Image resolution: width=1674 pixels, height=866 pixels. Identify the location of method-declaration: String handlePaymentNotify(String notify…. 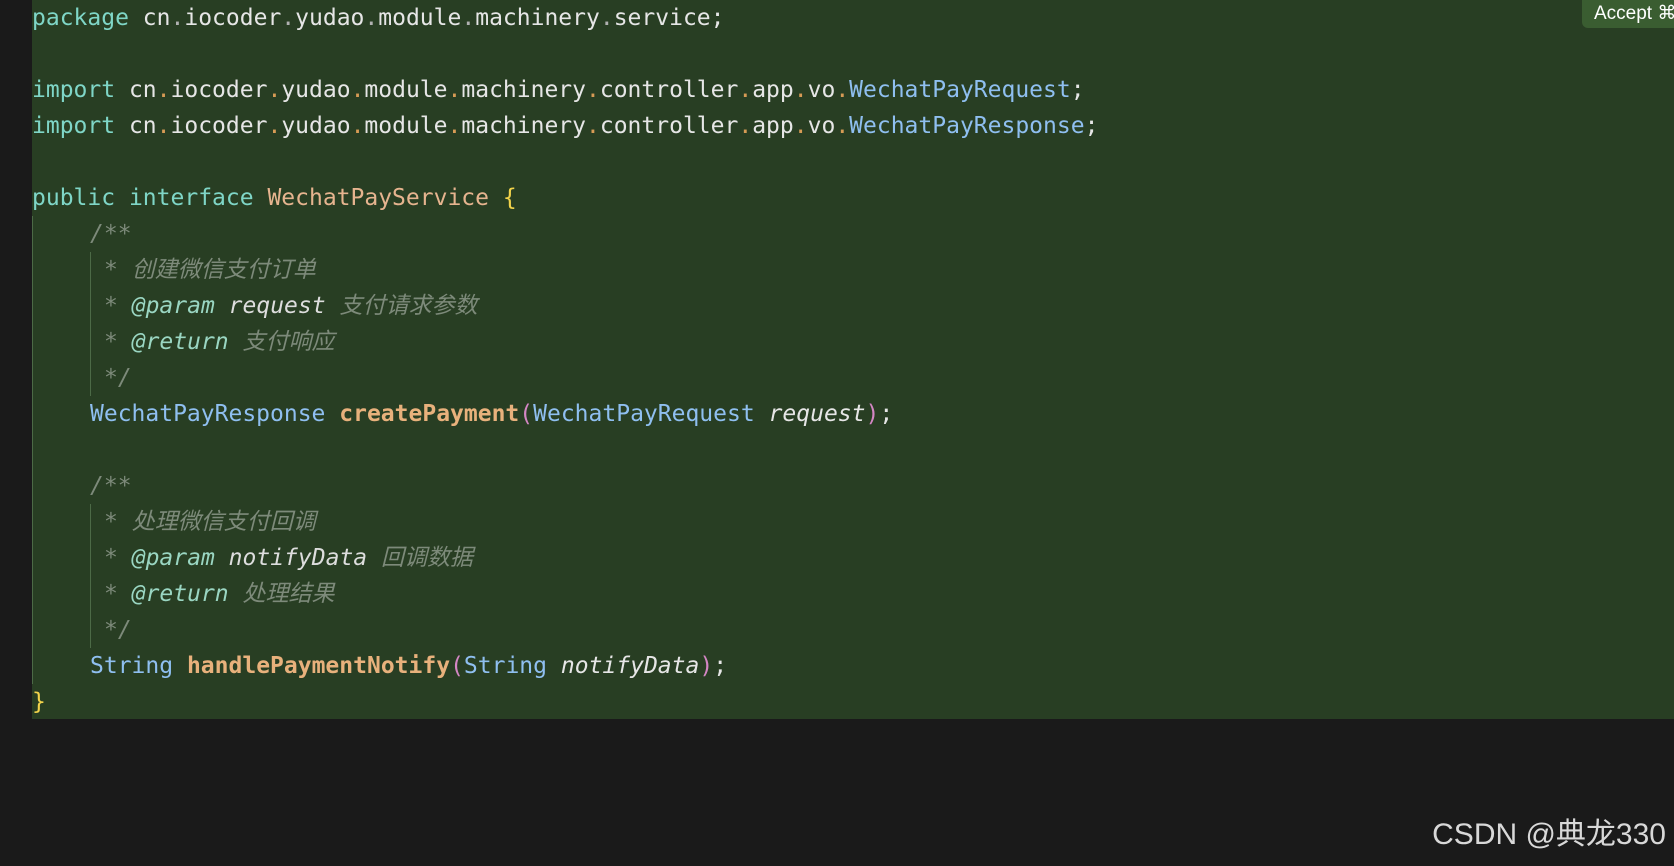
(409, 666).